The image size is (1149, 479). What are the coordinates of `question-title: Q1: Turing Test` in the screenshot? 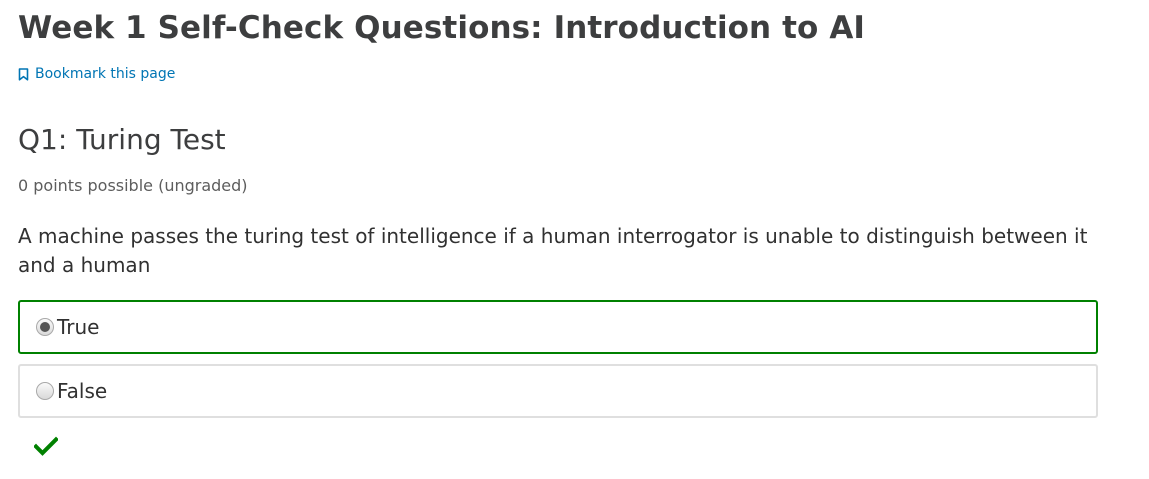 It's located at (122, 139).